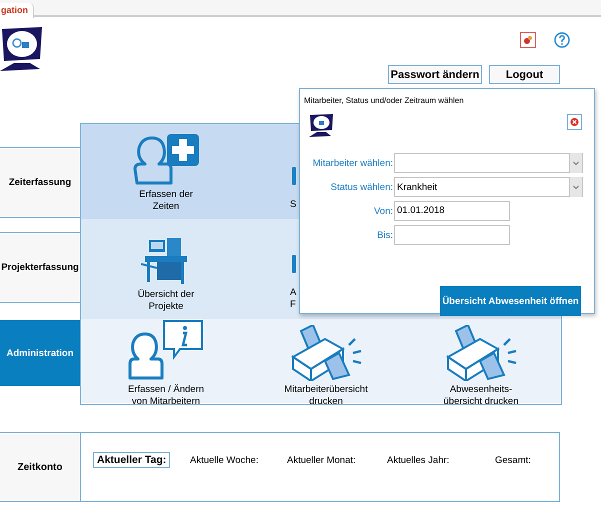 The height and width of the screenshot is (507, 601). Describe the element at coordinates (293, 205) in the screenshot. I see `tile-label: S` at that location.